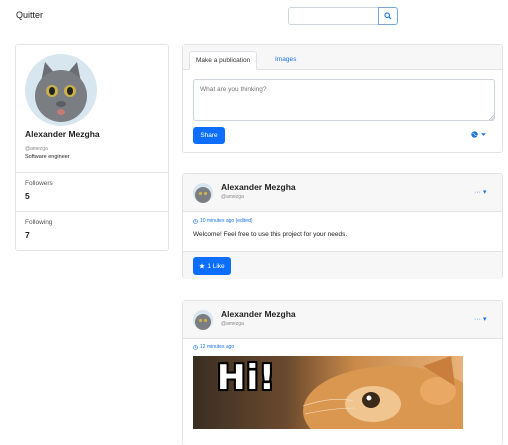  Describe the element at coordinates (39, 222) in the screenshot. I see `following-label: Following` at that location.